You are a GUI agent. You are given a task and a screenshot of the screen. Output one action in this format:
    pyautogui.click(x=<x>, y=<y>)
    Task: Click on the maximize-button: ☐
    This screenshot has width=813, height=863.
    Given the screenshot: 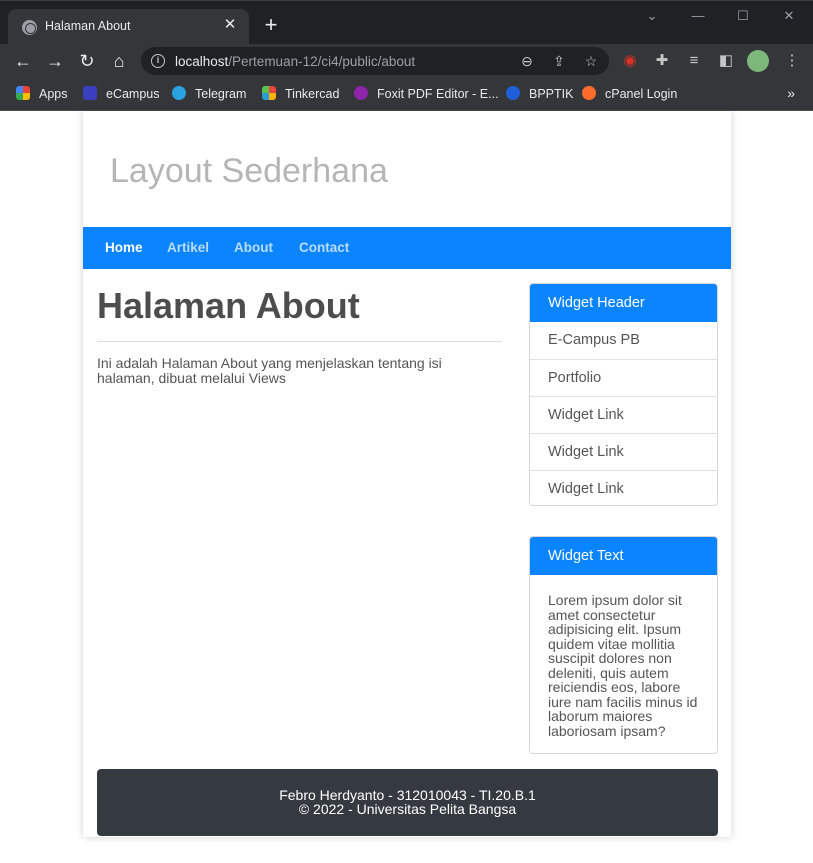 What is the action you would take?
    pyautogui.click(x=743, y=16)
    